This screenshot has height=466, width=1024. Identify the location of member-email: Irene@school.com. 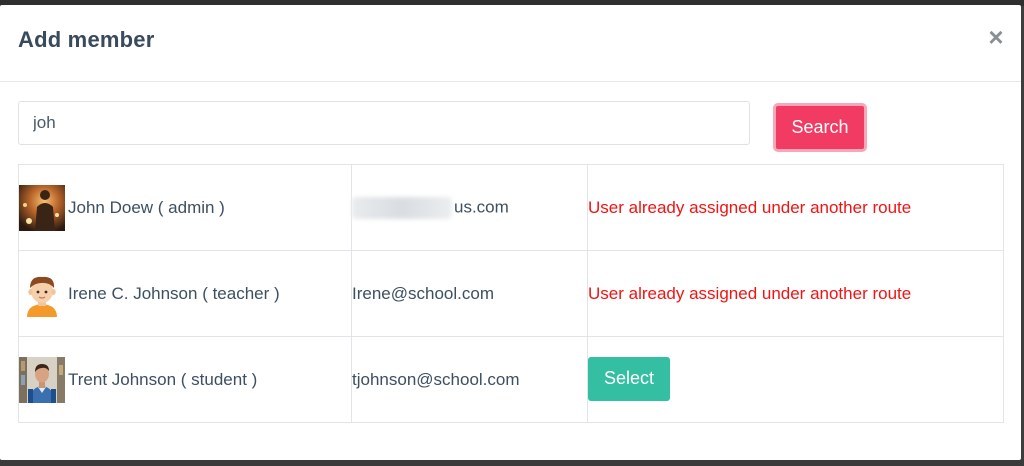
(423, 293).